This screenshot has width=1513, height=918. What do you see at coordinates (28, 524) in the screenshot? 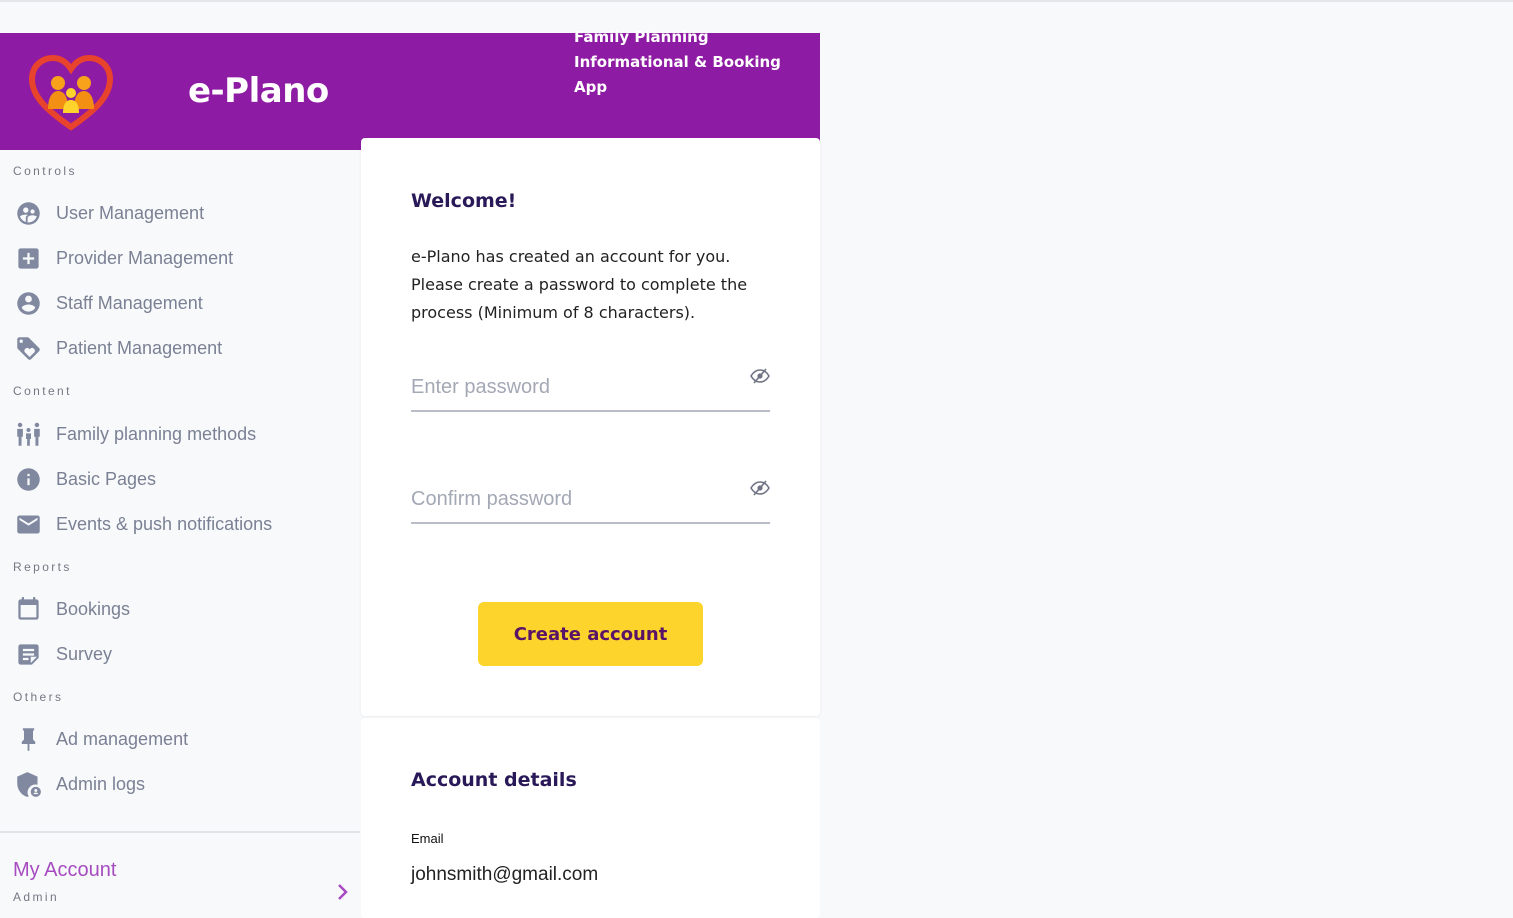
I see `mail-icon` at bounding box center [28, 524].